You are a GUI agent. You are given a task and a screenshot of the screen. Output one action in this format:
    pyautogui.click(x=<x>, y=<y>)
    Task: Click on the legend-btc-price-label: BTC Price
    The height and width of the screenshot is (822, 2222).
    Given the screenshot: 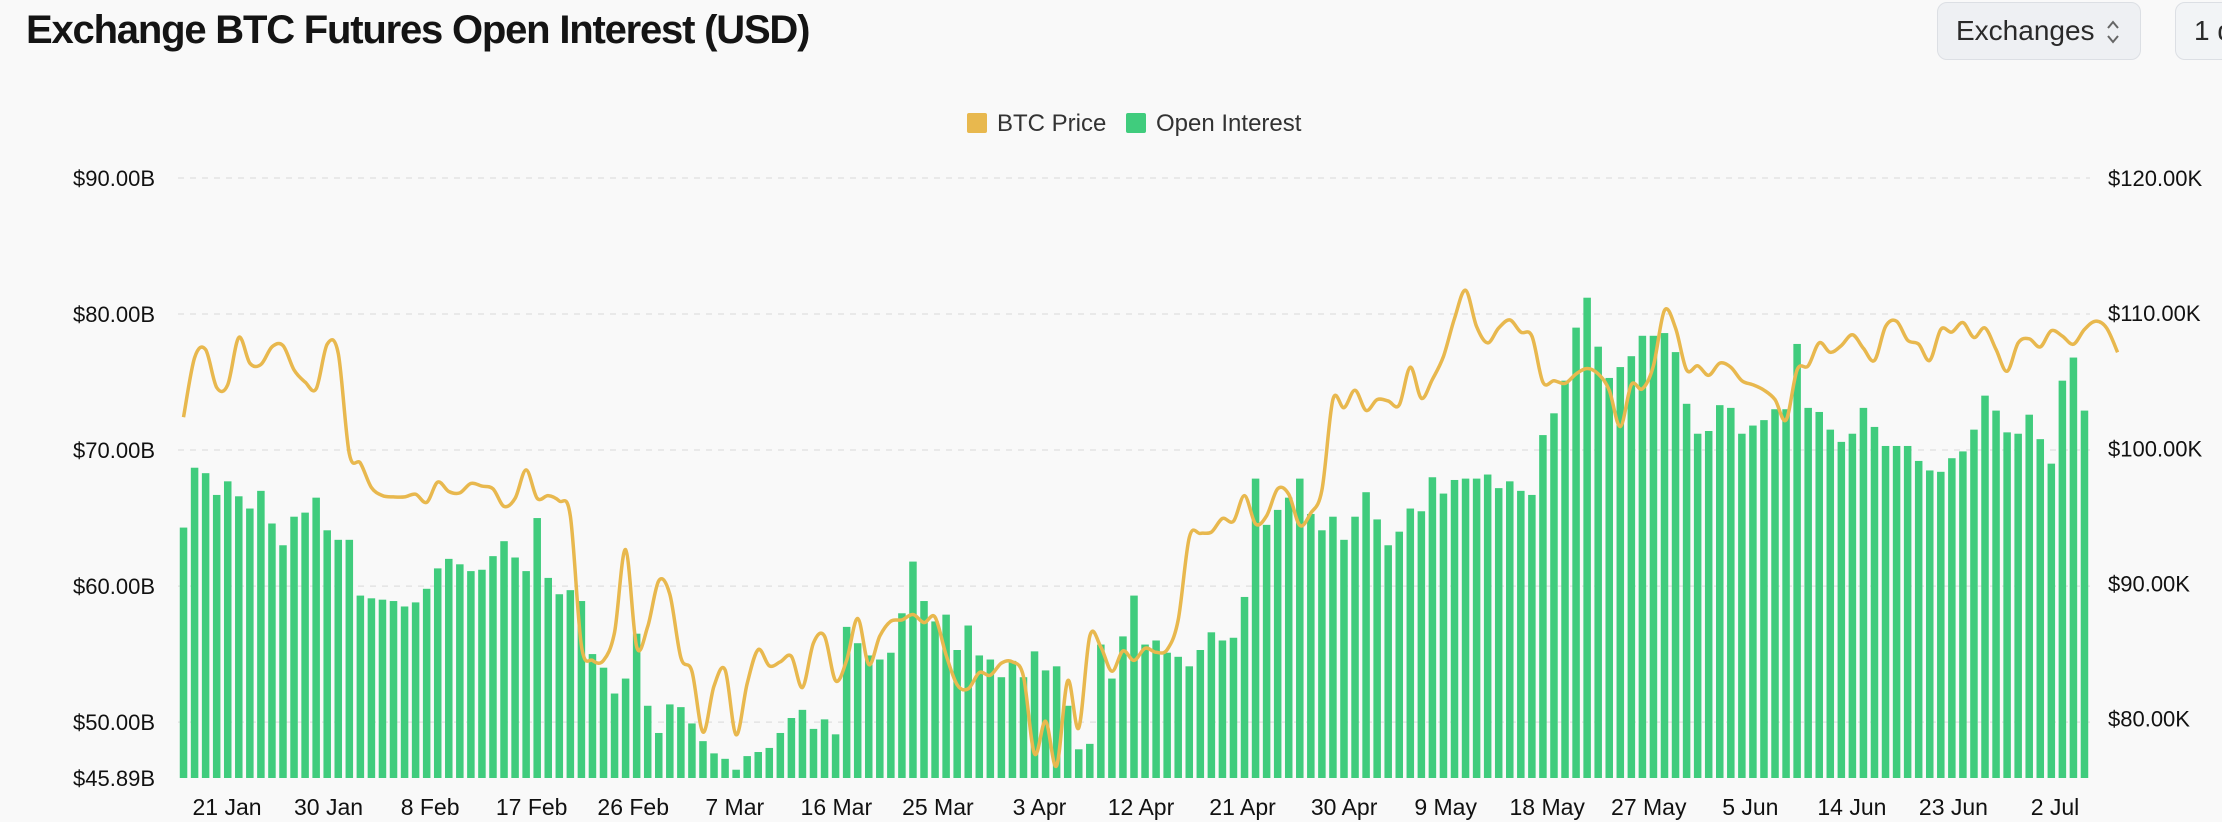 What is the action you would take?
    pyautogui.click(x=1051, y=123)
    